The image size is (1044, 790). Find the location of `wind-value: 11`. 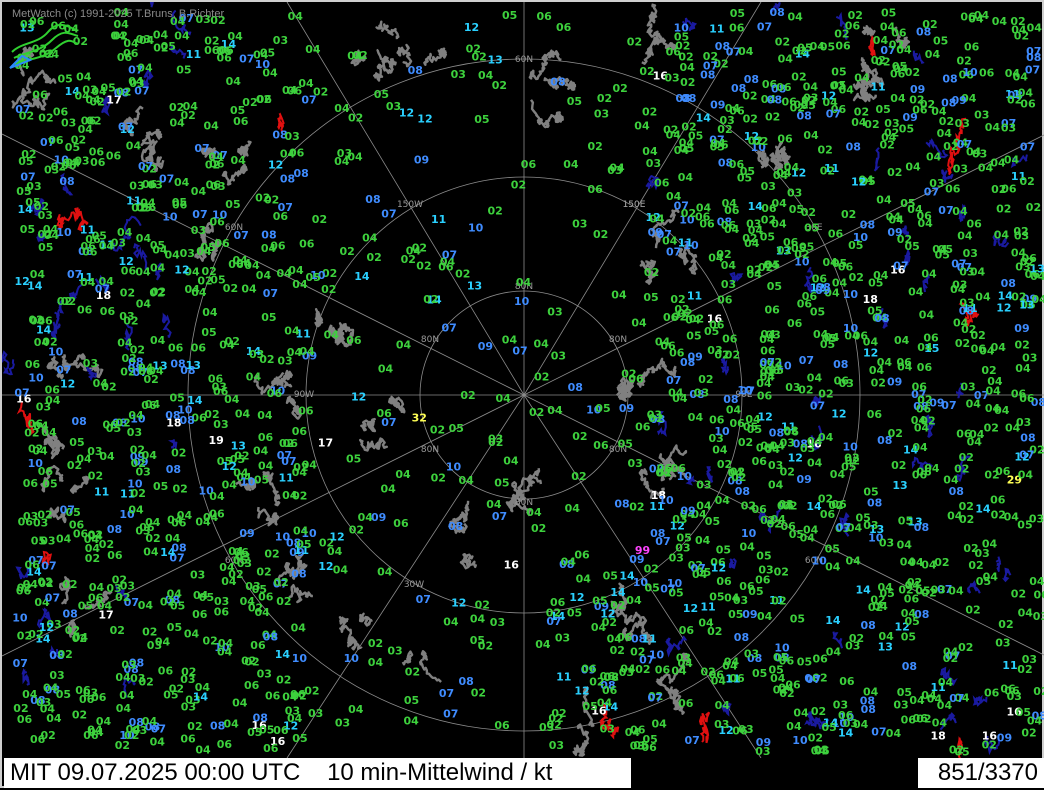

wind-value: 11 is located at coordinates (101, 492).